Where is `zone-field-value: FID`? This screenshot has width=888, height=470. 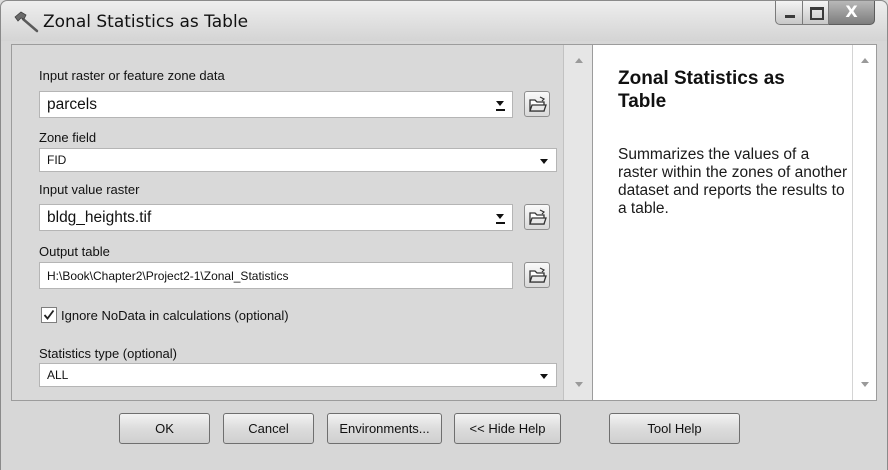
zone-field-value: FID is located at coordinates (57, 160).